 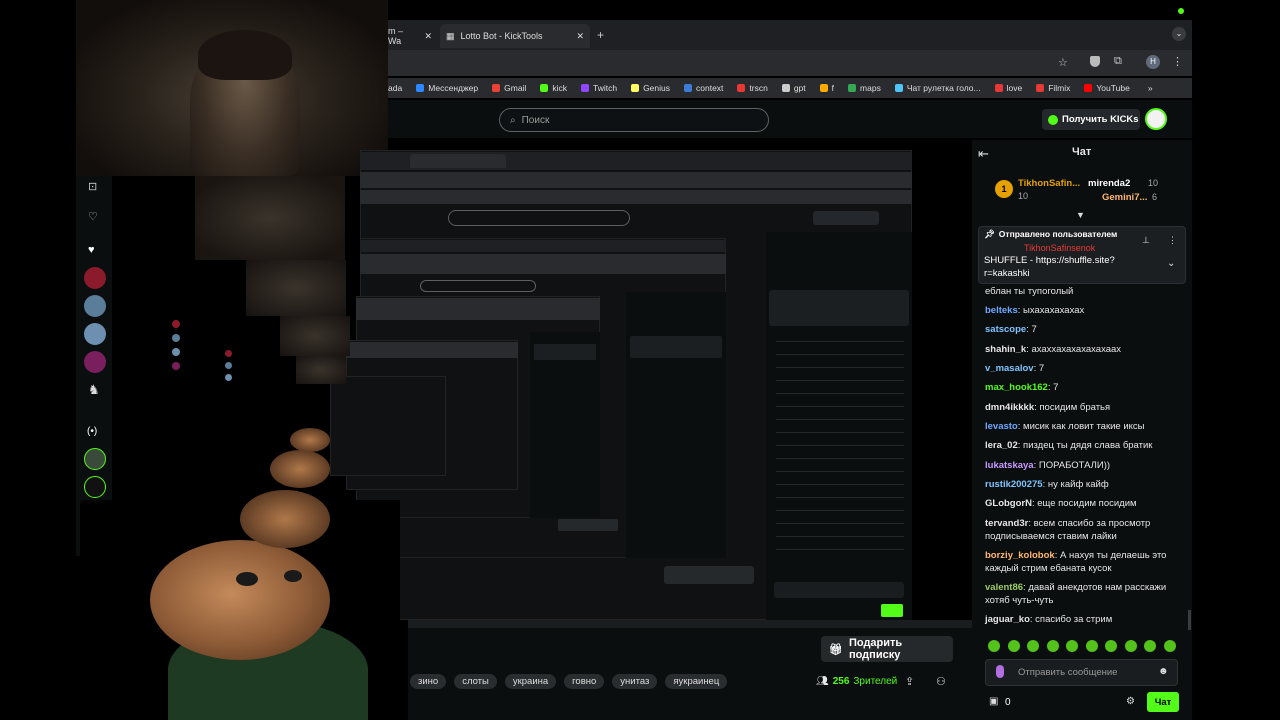 I want to click on chat-username: levasto, so click(x=1001, y=426).